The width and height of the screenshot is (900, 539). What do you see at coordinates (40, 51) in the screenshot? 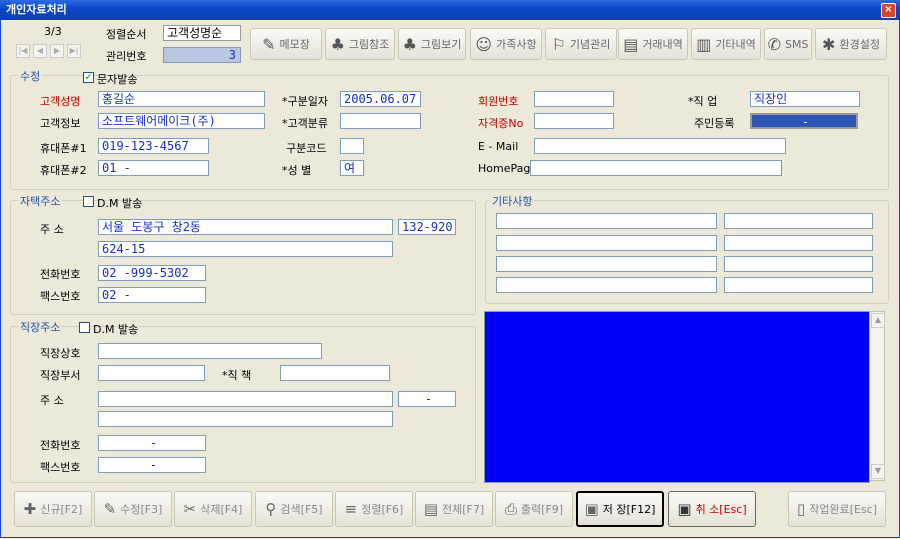
I see `prev-record-icon: ◀` at bounding box center [40, 51].